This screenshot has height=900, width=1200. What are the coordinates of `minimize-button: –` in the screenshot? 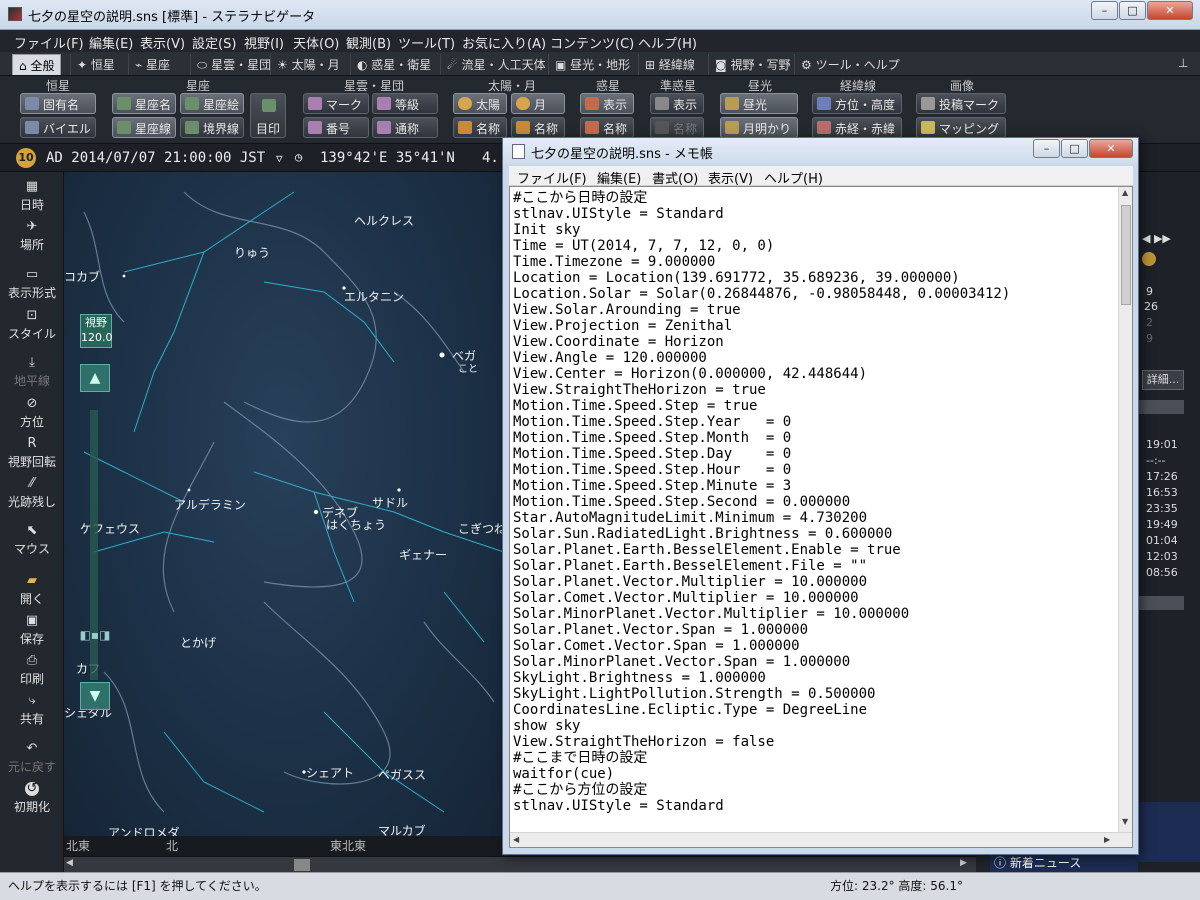 It's located at (1104, 10).